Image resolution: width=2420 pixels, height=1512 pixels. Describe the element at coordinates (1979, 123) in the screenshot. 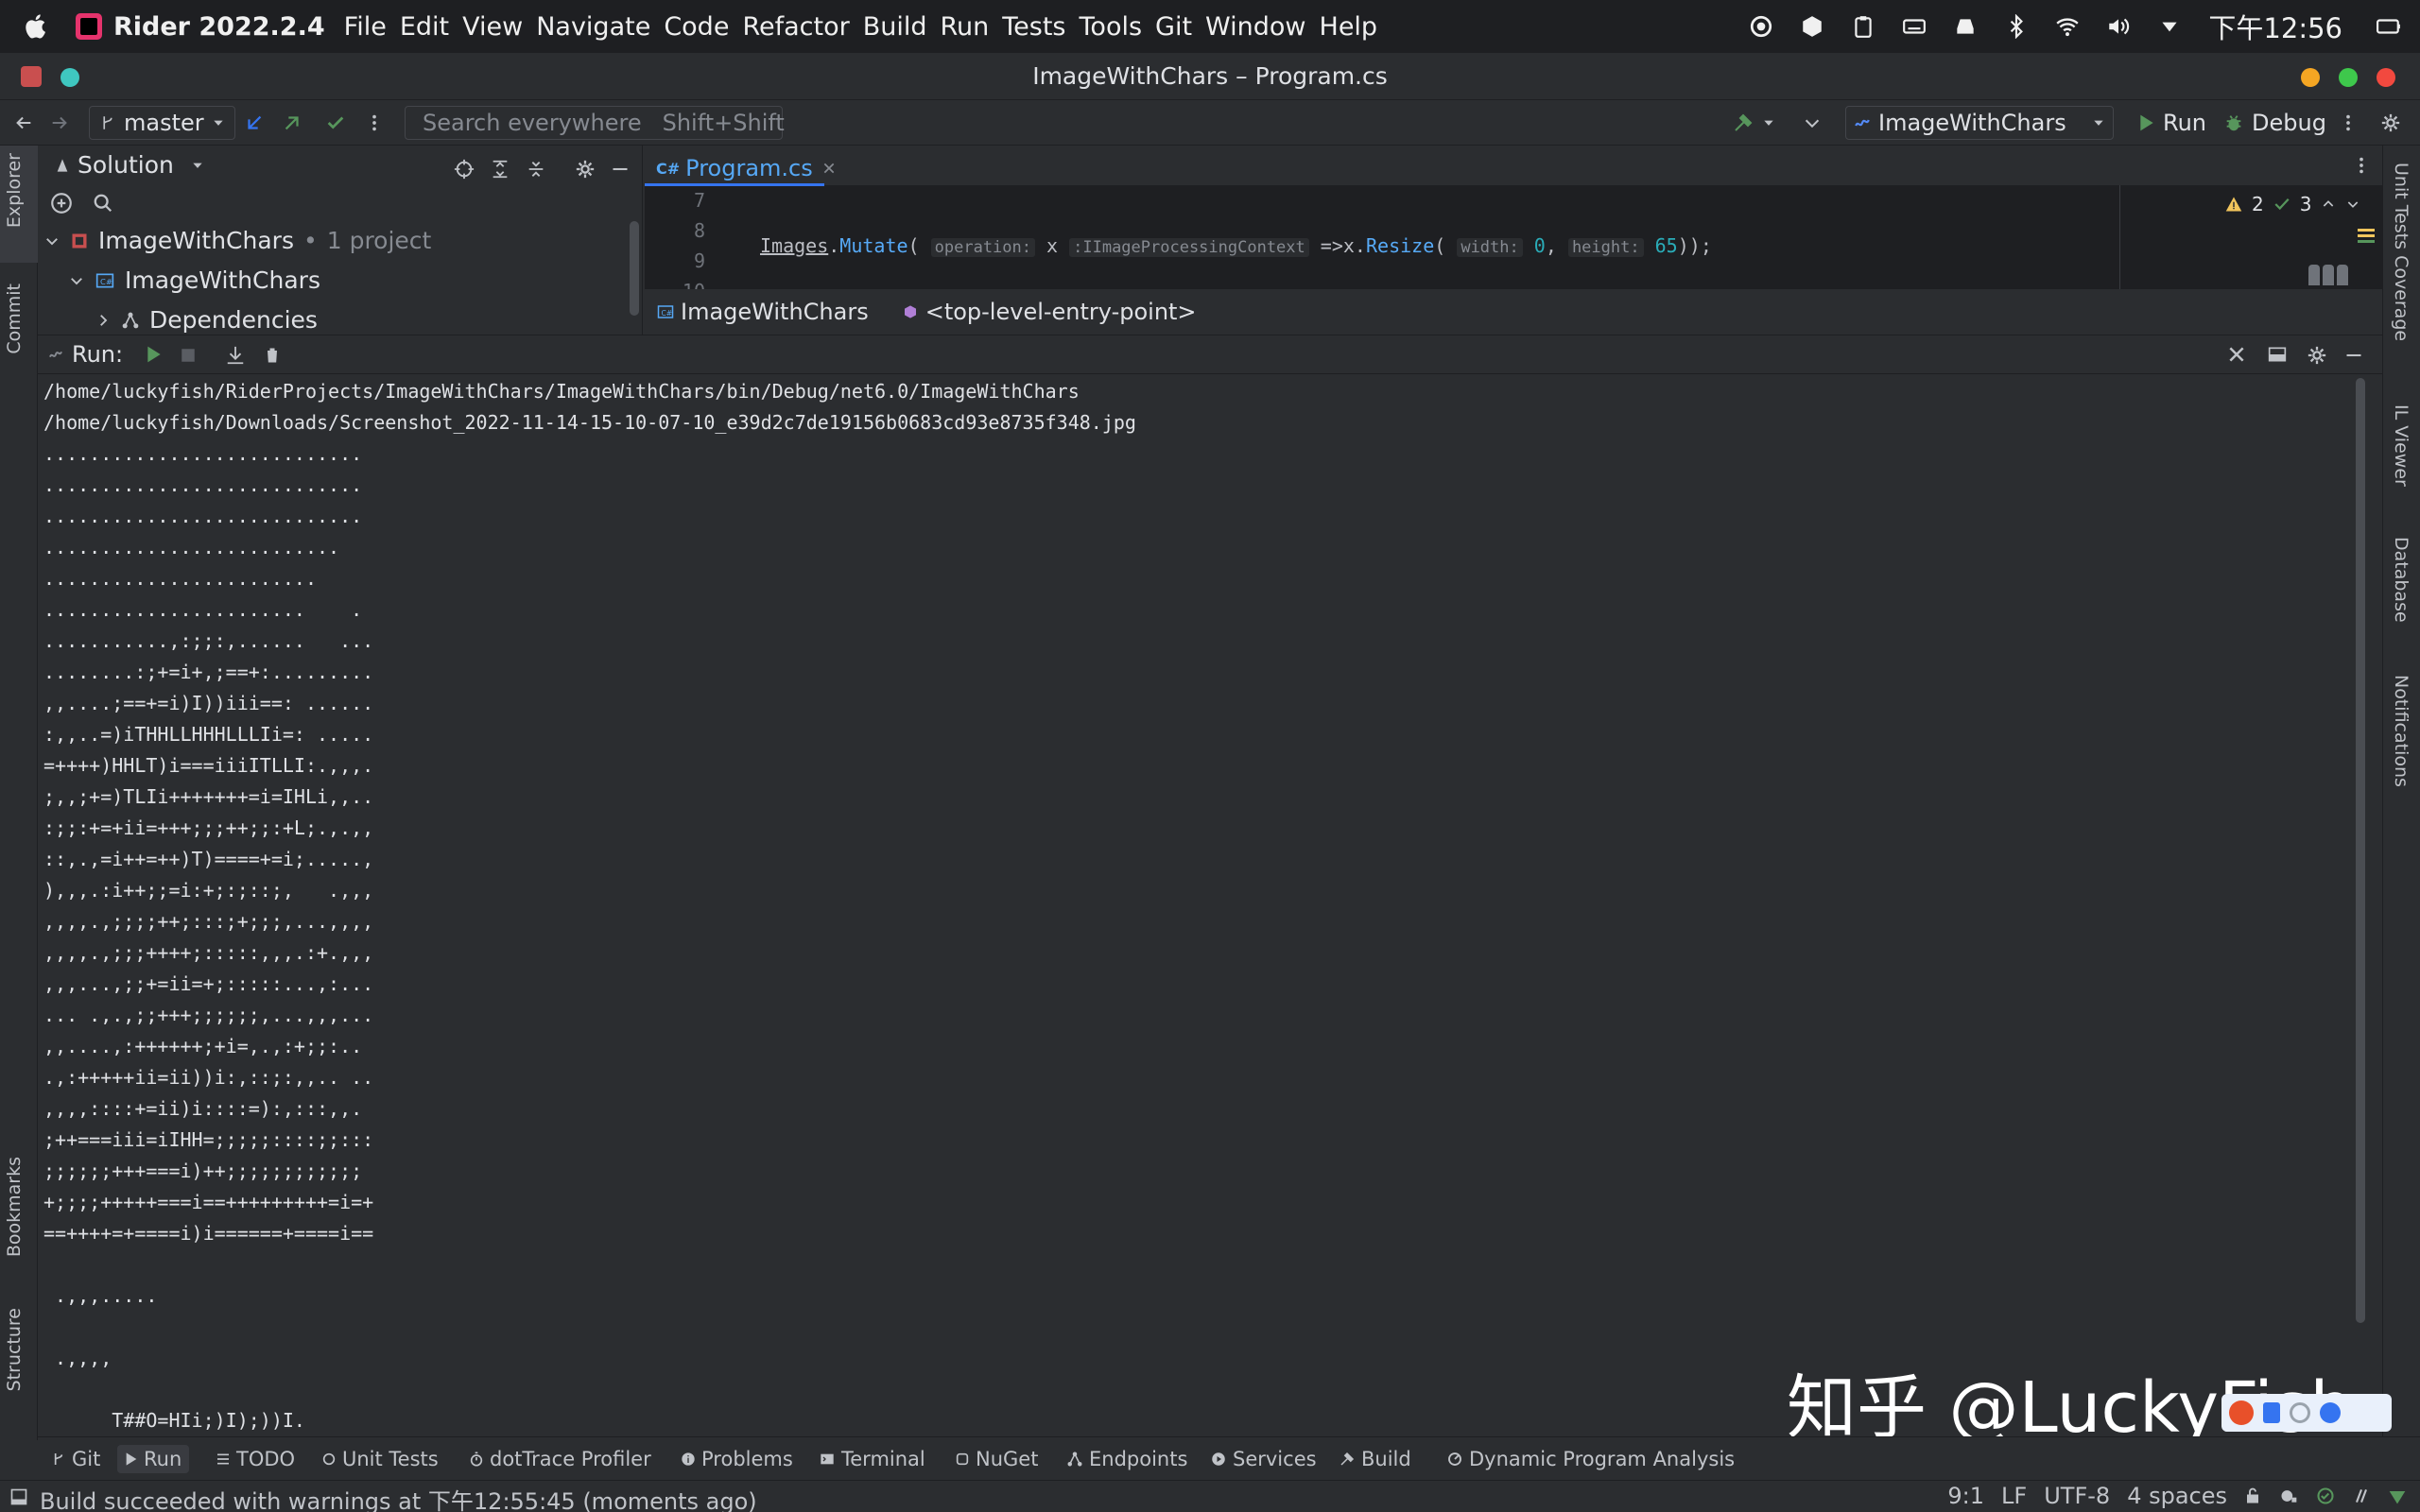

I see `run-config-selector: ImageWithChars` at that location.